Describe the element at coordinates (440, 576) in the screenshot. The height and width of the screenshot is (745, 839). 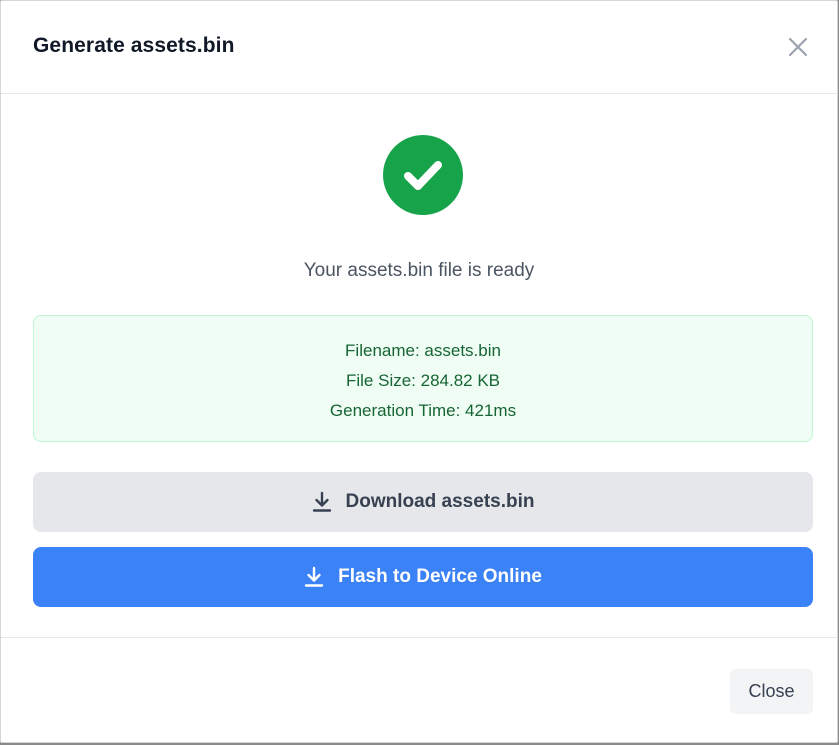
I see `flash-button-label: Flash to Device Online` at that location.